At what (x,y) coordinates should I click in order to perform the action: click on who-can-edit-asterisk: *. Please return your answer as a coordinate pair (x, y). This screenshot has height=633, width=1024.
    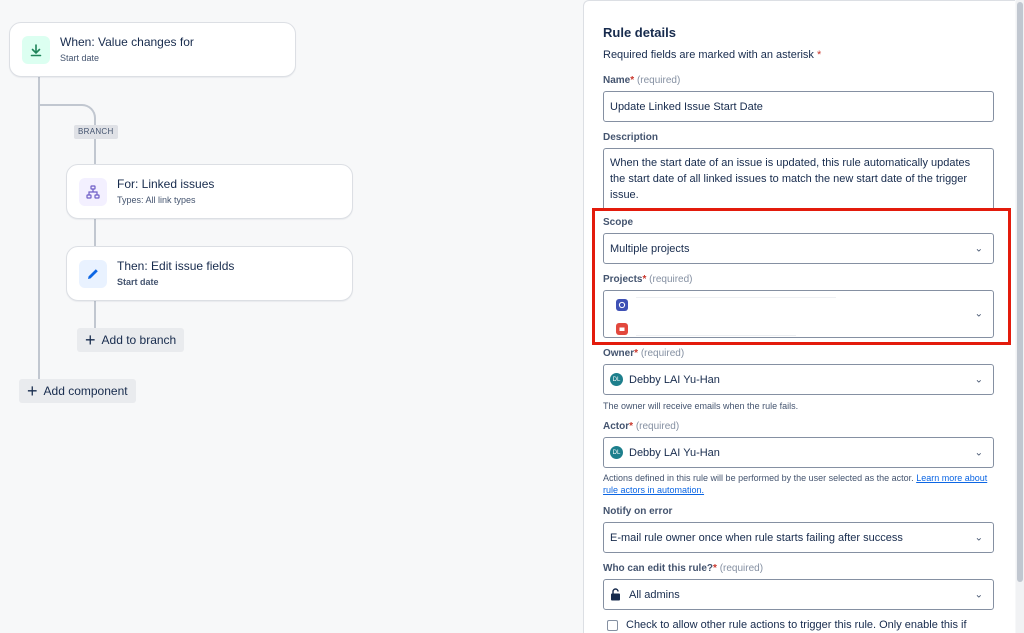
    Looking at the image, I should click on (715, 568).